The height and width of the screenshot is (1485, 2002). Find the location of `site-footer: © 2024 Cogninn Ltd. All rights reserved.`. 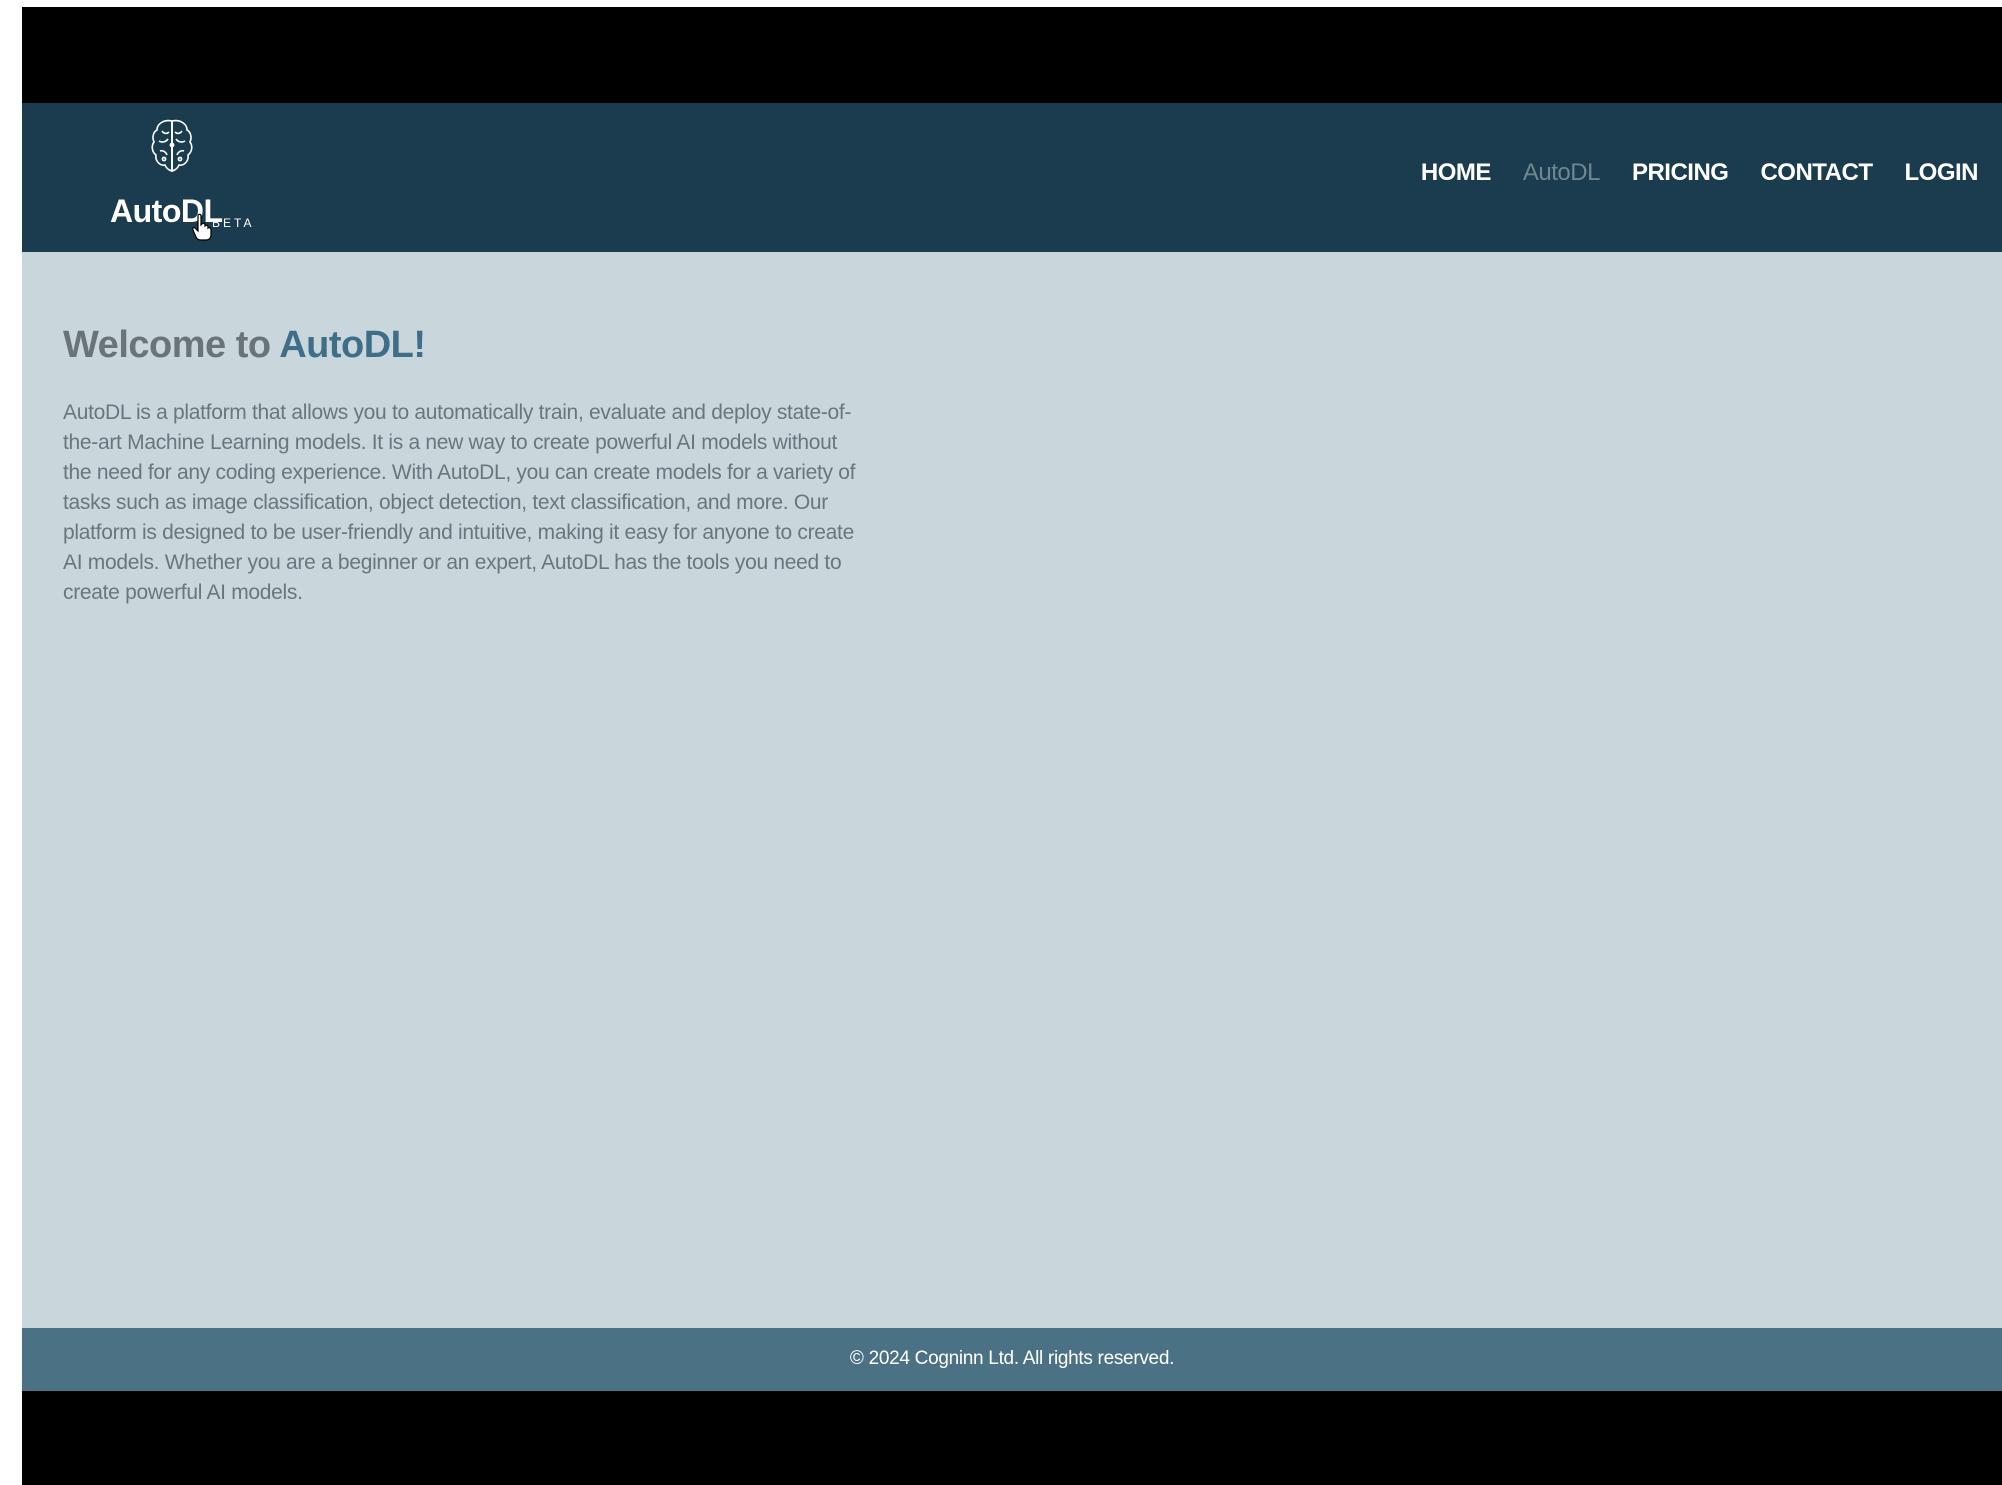

site-footer: © 2024 Cogninn Ltd. All rights reserved. is located at coordinates (1012, 1359).